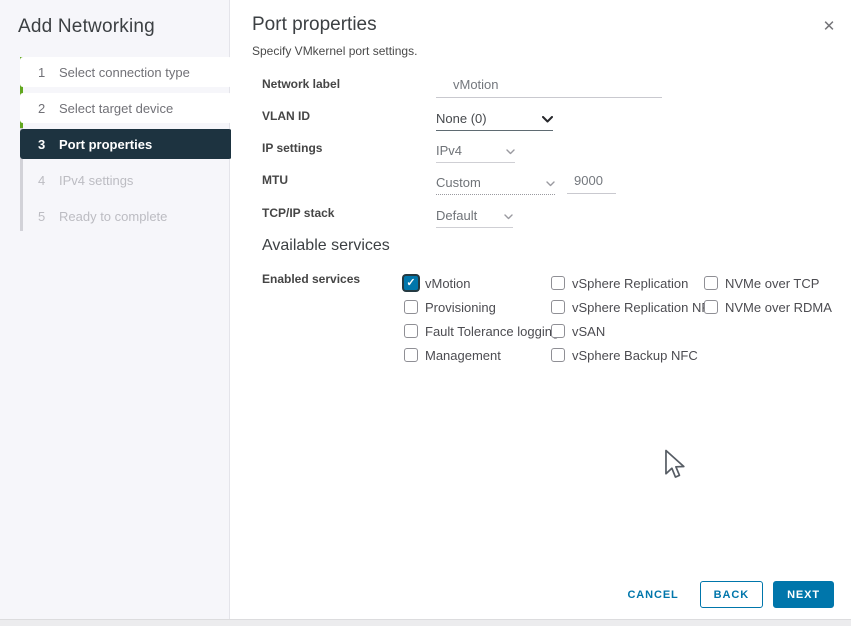 The width and height of the screenshot is (851, 626). Describe the element at coordinates (495, 185) in the screenshot. I see `mtu-select: Custom` at that location.